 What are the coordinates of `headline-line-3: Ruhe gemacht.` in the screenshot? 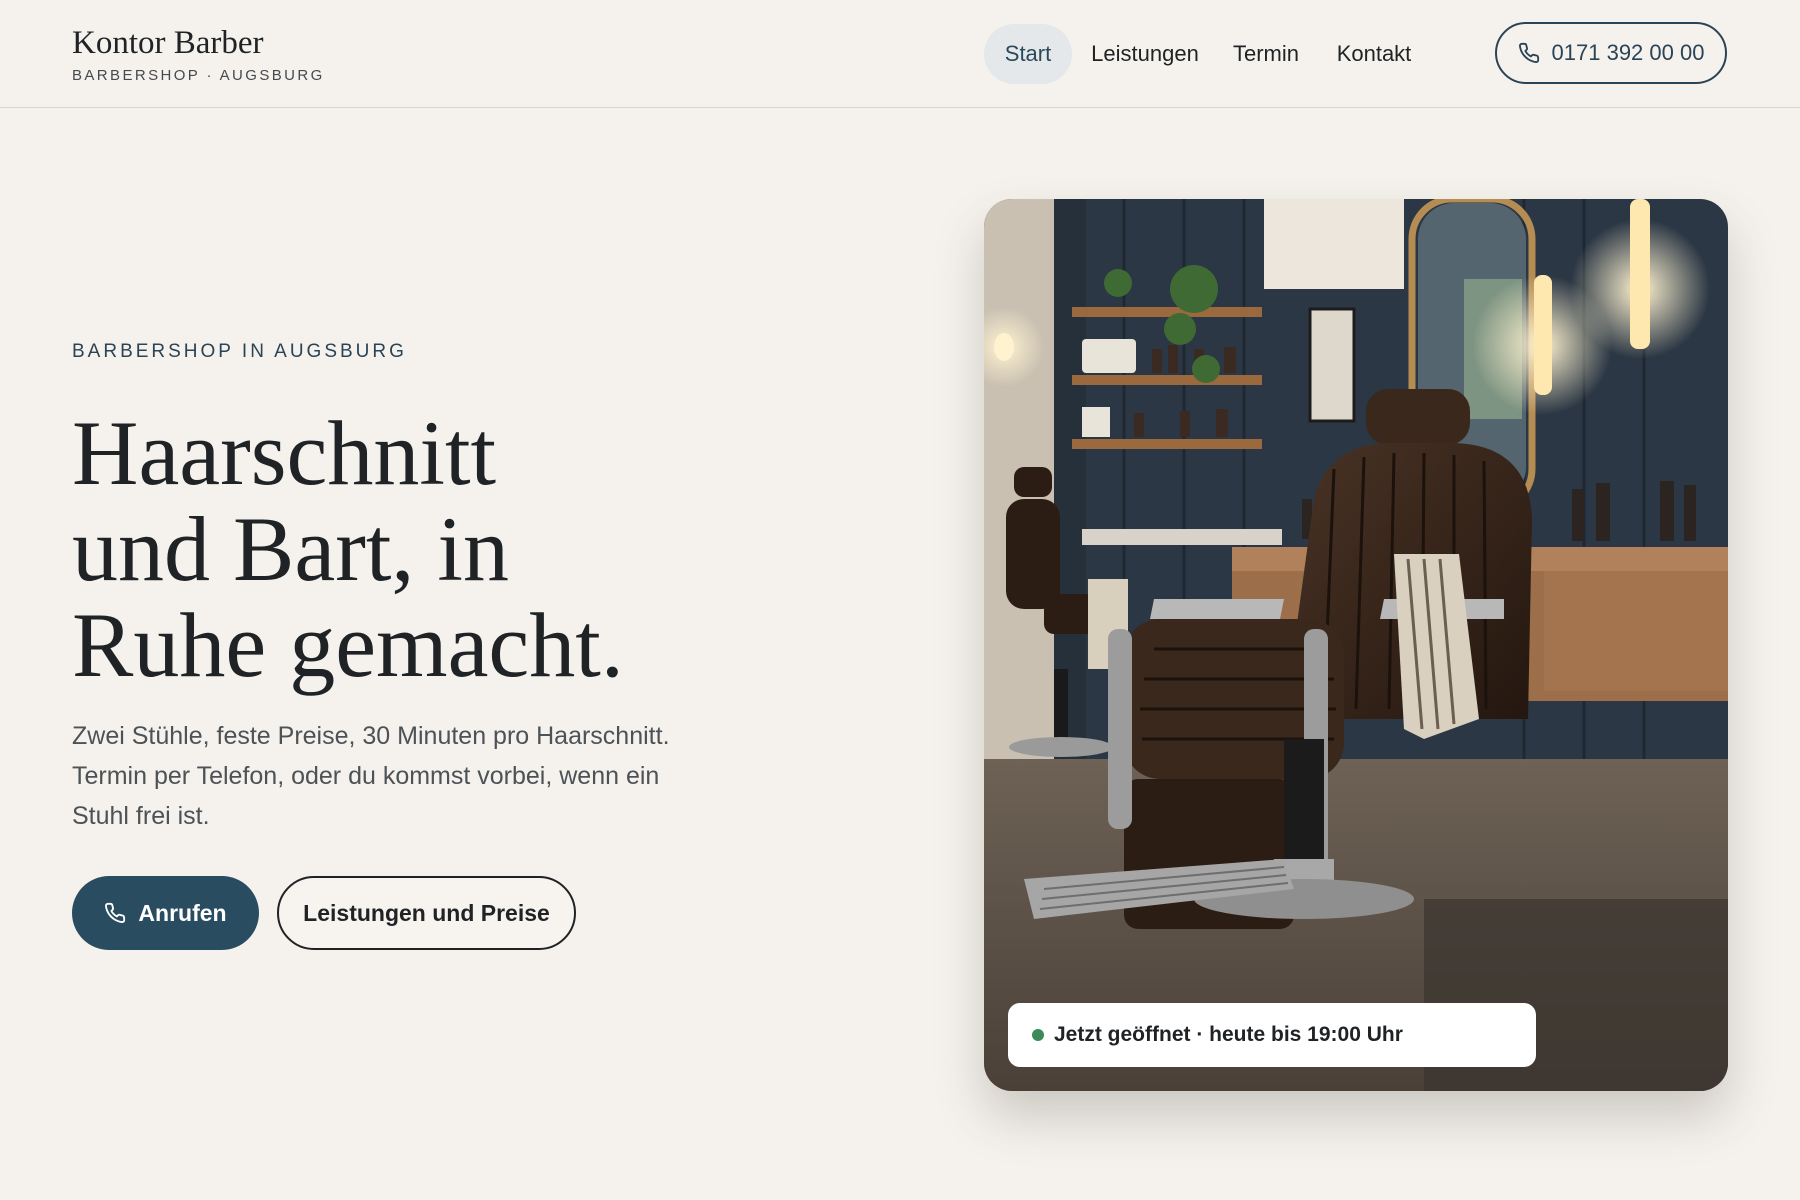 It's located at (348, 645).